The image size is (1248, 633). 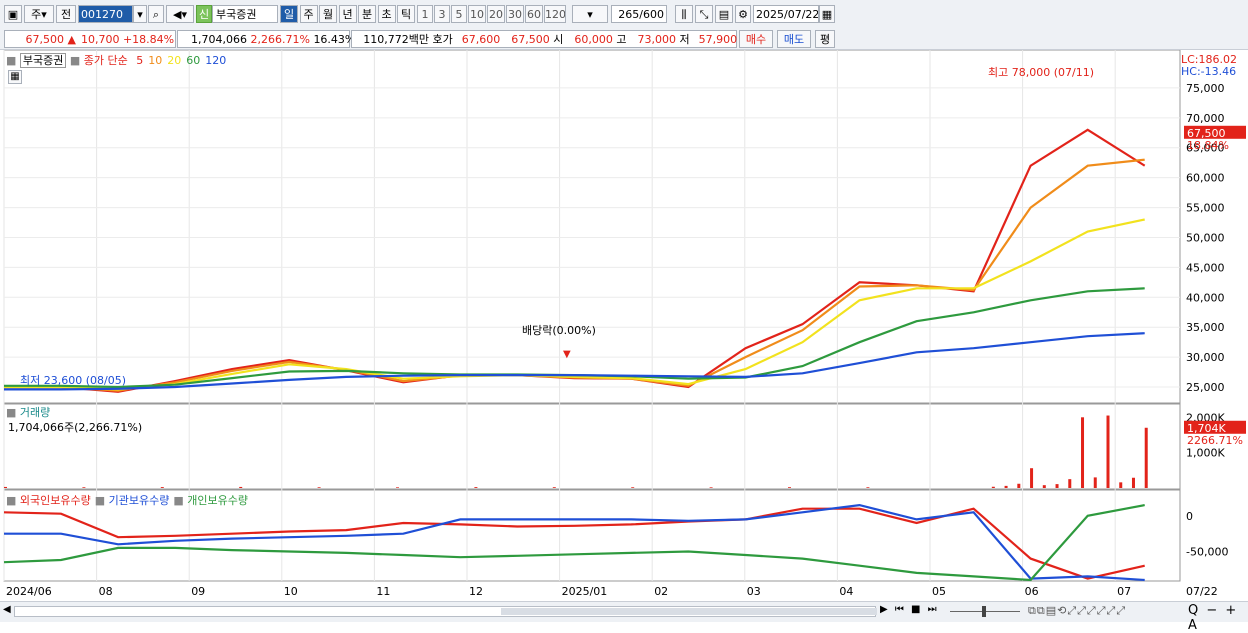 What do you see at coordinates (827, 14) in the screenshot?
I see `calendar-icon: ▦` at bounding box center [827, 14].